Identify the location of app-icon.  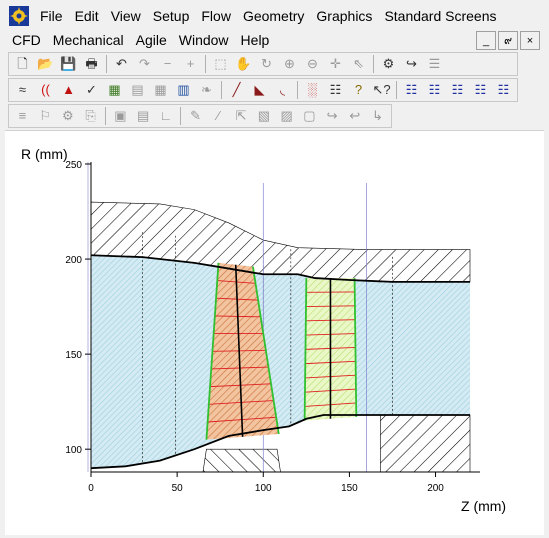
(19, 16).